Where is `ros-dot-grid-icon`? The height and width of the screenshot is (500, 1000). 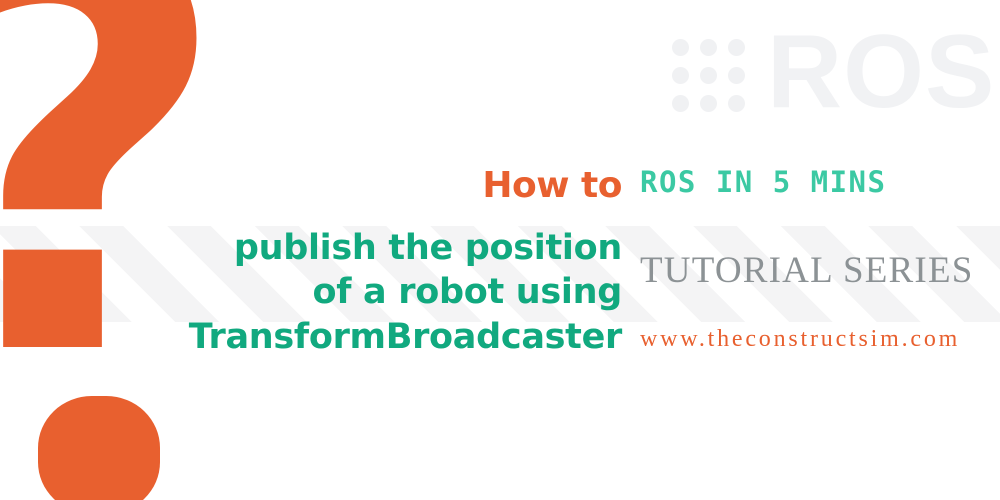
ros-dot-grid-icon is located at coordinates (708, 76).